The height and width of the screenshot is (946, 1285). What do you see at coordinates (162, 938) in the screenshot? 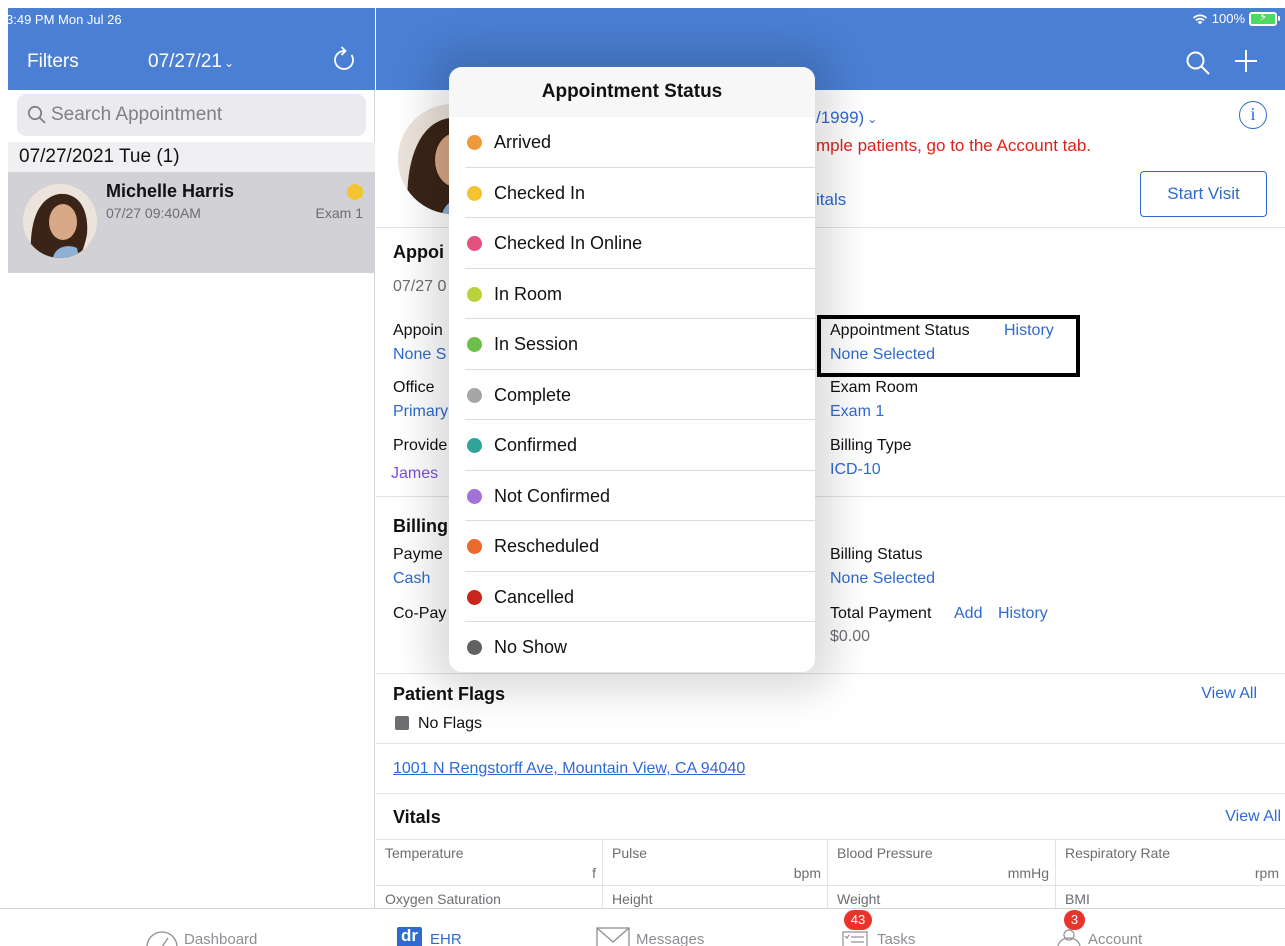
I see `dashboard-icon` at bounding box center [162, 938].